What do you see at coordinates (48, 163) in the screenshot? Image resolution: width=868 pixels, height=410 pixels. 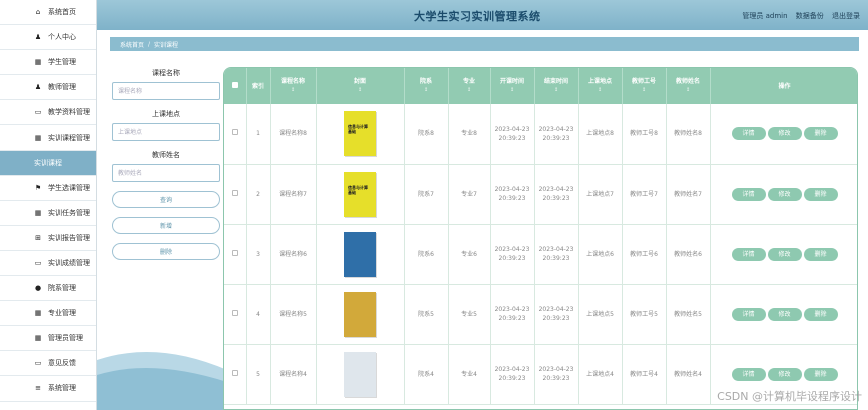 I see `sidebar-item-6: 实训课程` at bounding box center [48, 163].